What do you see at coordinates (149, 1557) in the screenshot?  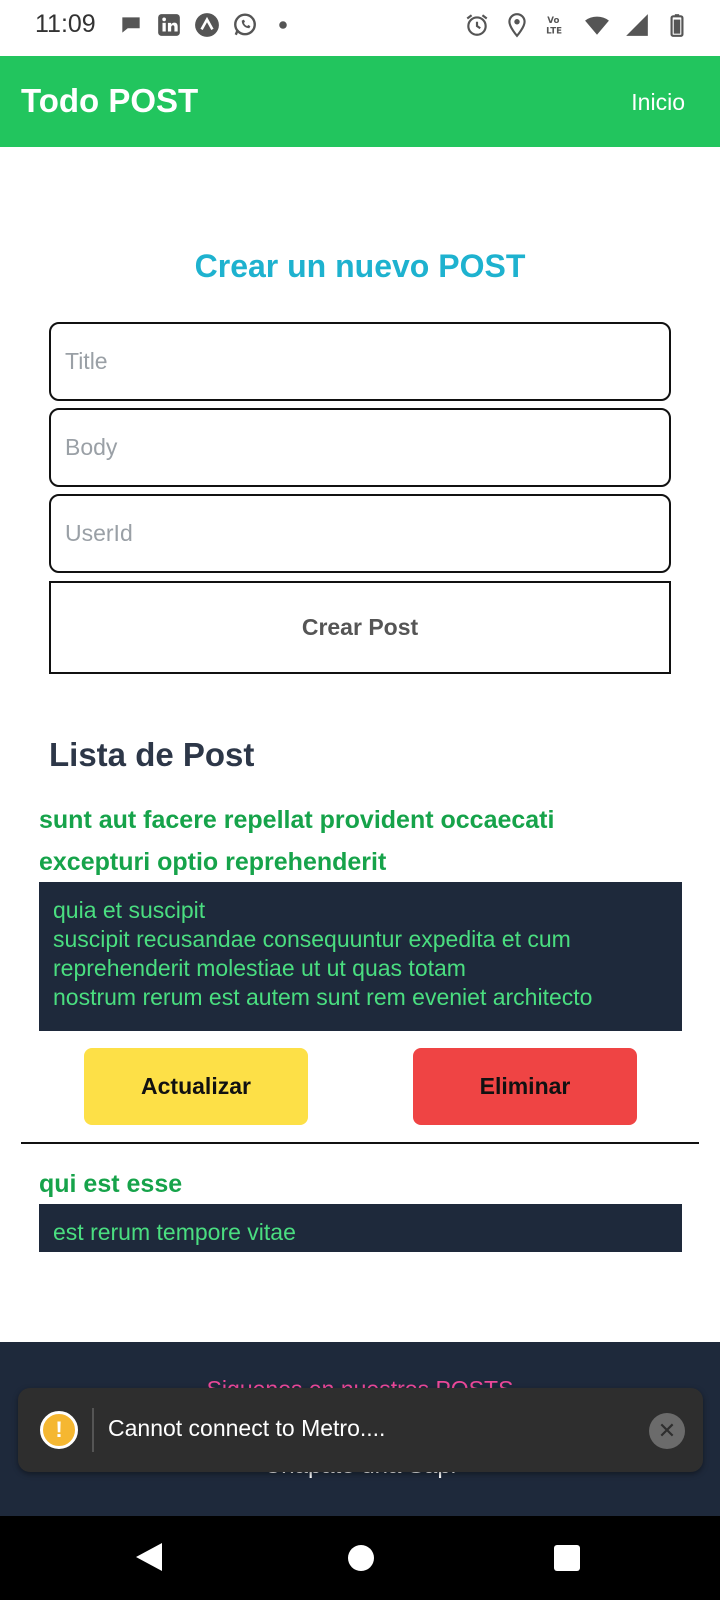 I see `back-icon` at bounding box center [149, 1557].